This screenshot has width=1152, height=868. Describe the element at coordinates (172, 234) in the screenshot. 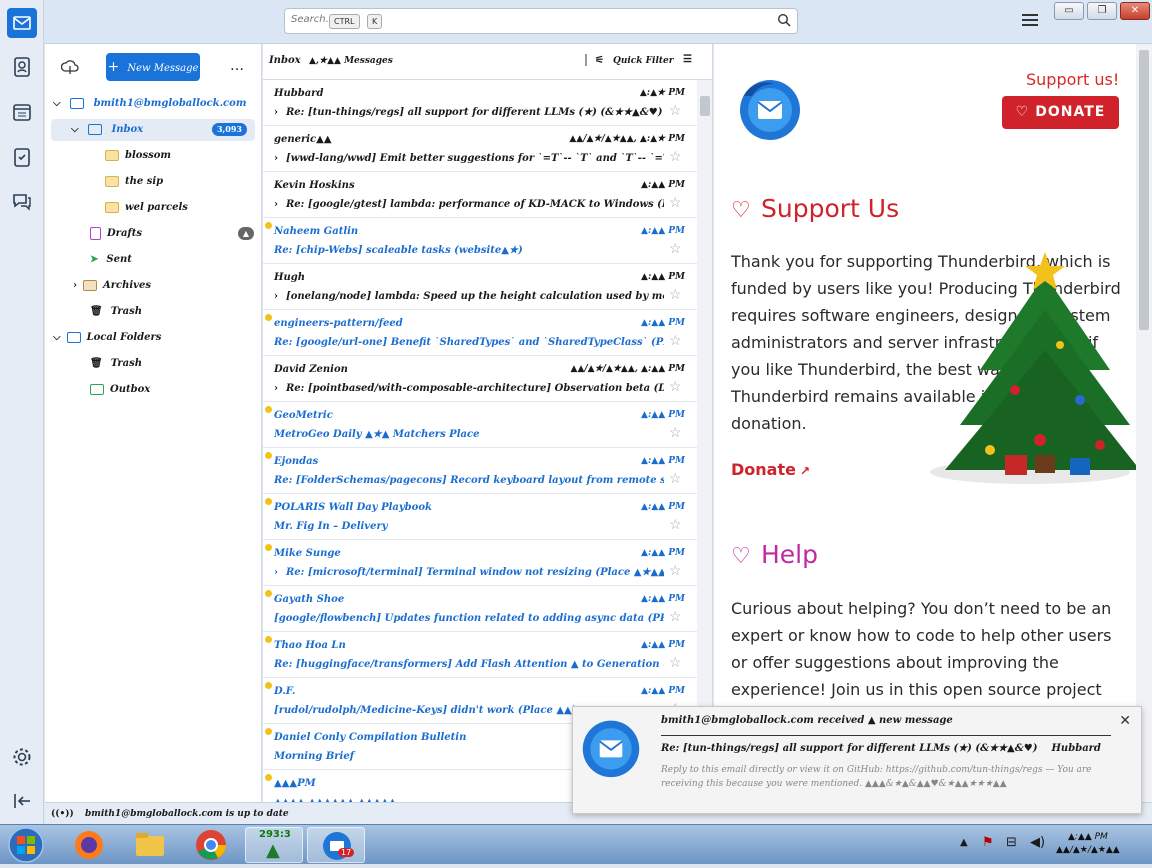

I see `folder-drafts: Drafts ▲` at that location.